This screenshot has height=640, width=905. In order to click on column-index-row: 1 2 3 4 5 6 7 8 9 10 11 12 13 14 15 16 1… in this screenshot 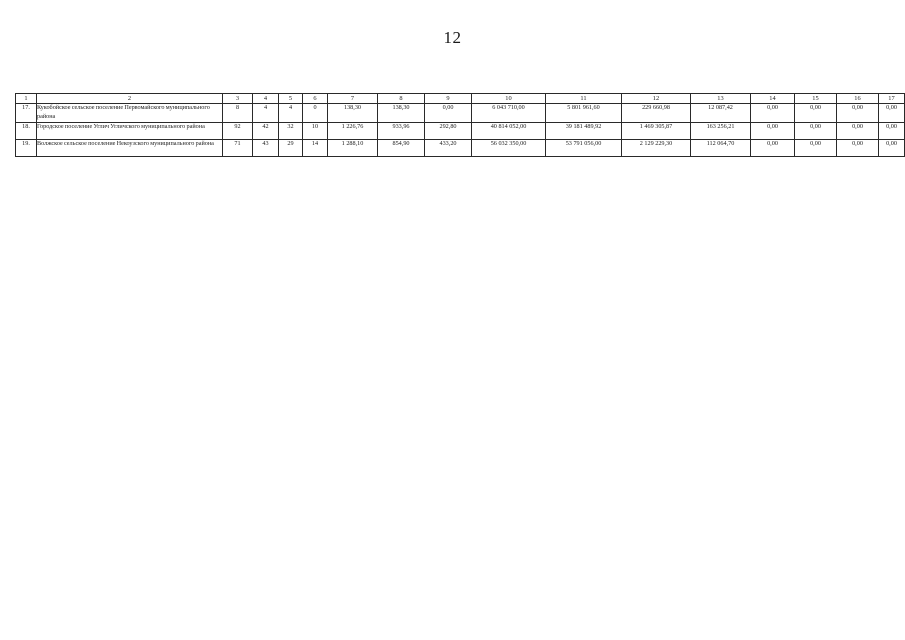, I will do `click(460, 98)`.